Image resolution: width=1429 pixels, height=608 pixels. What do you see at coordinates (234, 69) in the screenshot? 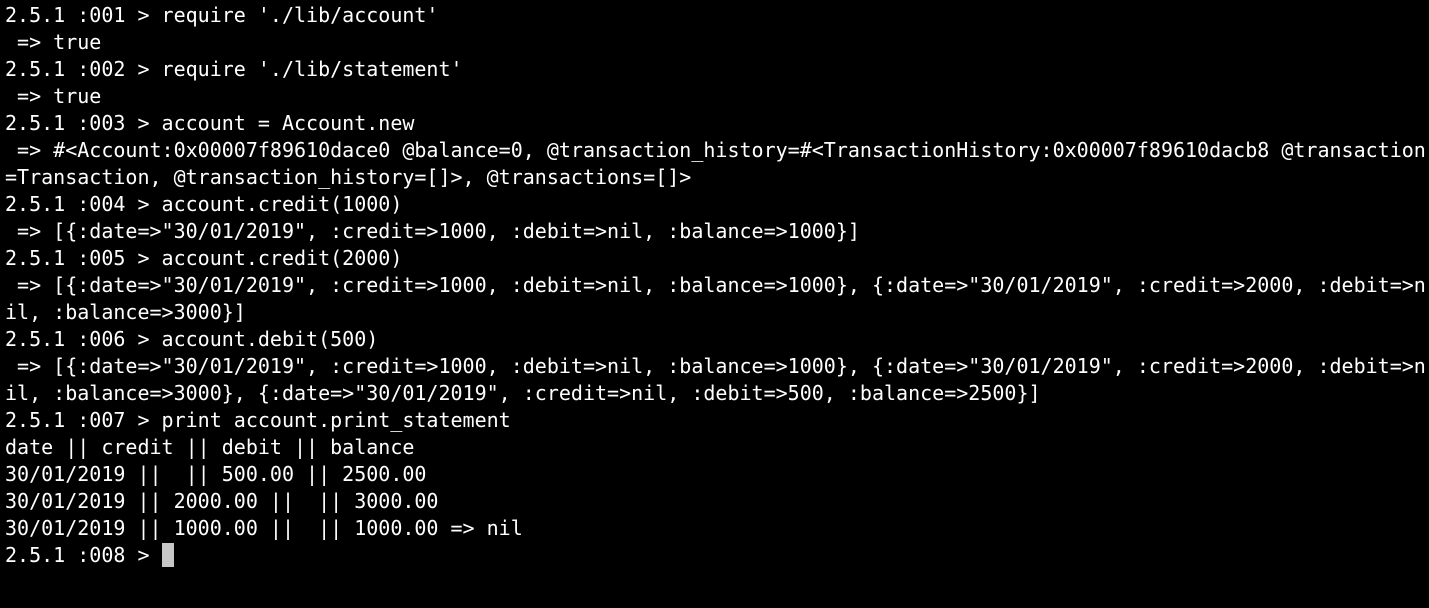
I see `terminal-line: 2.5.1 :002 > require './lib/statement'` at bounding box center [234, 69].